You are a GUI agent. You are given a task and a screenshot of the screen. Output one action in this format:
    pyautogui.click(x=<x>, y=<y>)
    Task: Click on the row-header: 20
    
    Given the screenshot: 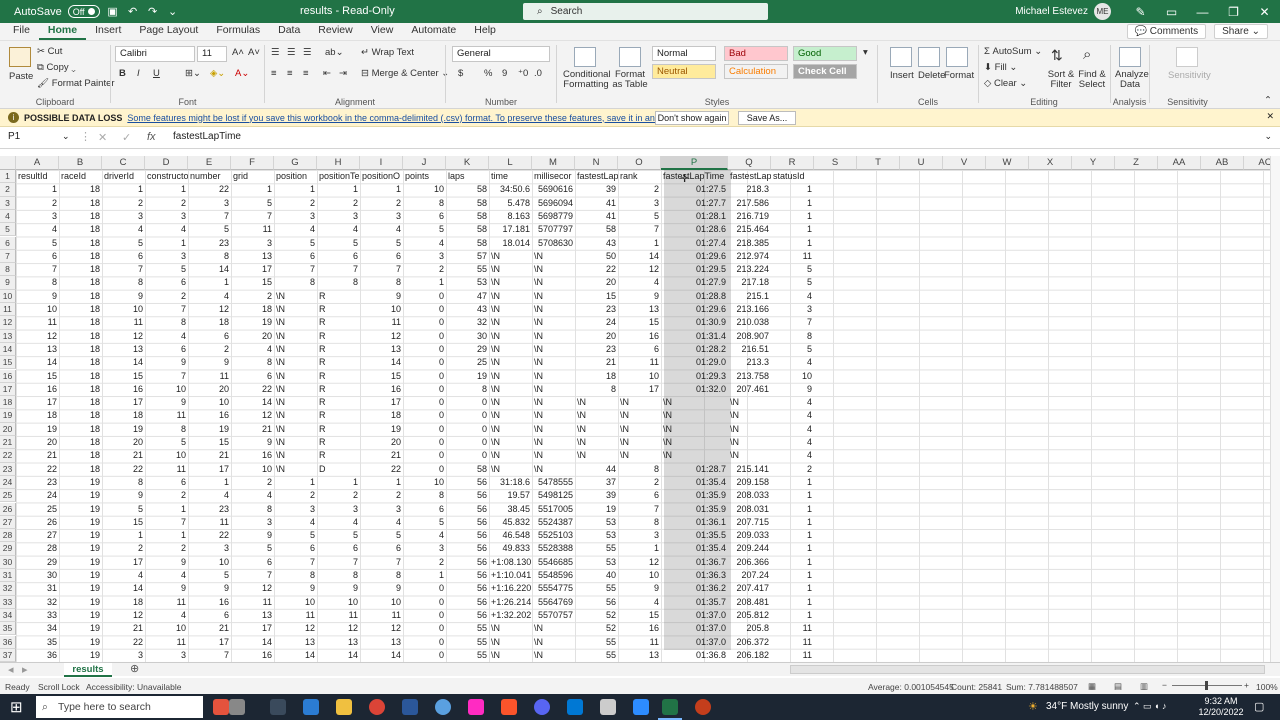 What is the action you would take?
    pyautogui.click(x=8, y=429)
    